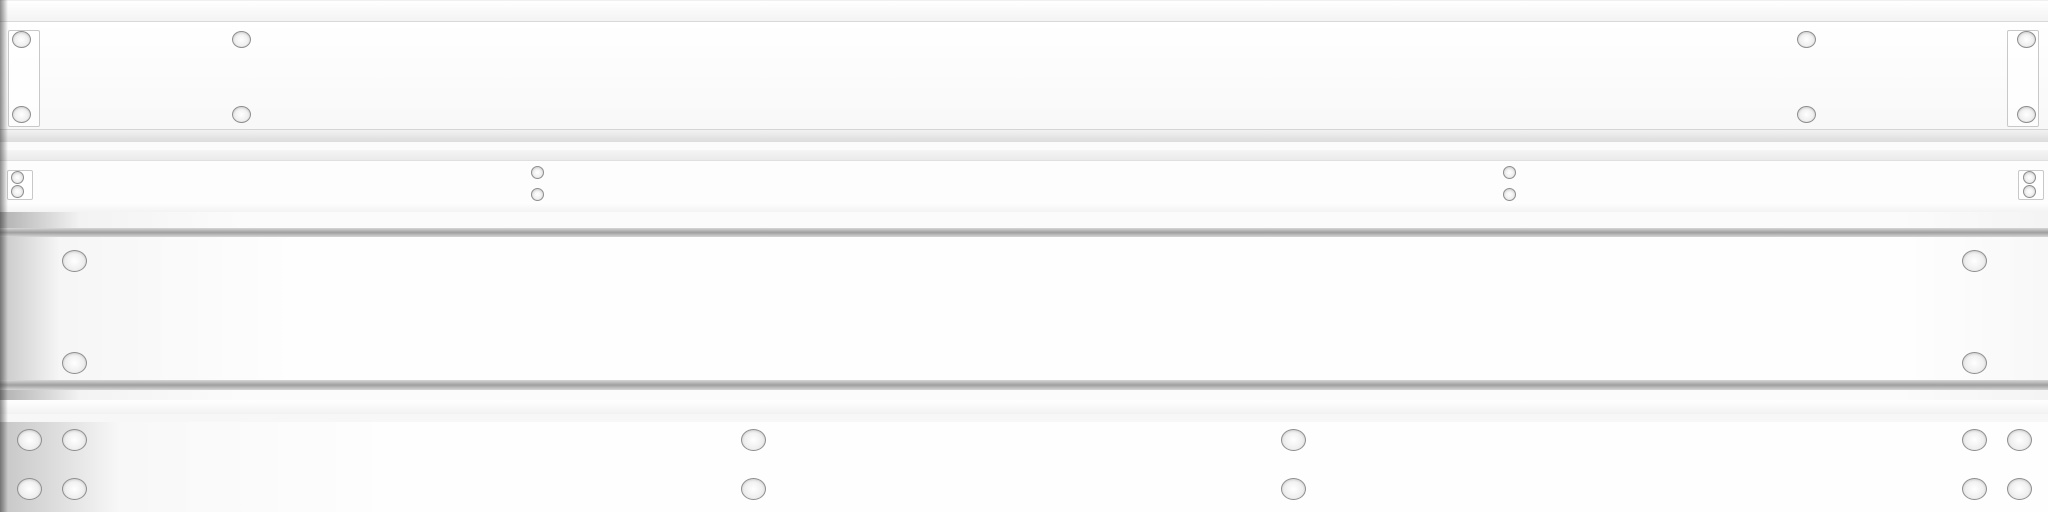 The image size is (2048, 512). Describe the element at coordinates (1024, 181) in the screenshot. I see `panel-b` at that location.